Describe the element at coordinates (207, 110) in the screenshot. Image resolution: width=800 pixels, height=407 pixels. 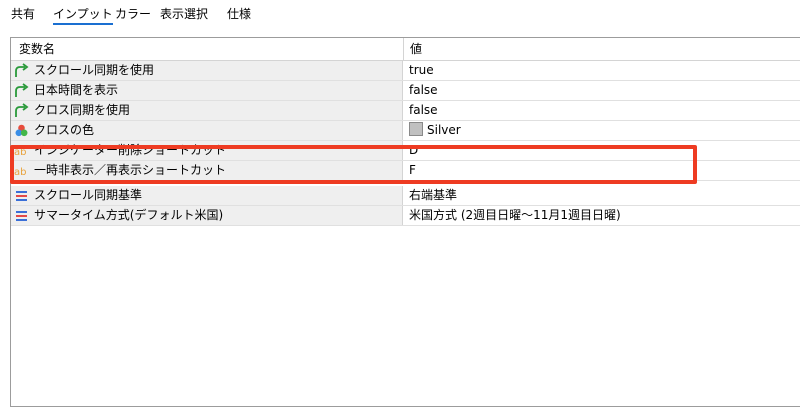
I see `row-name-cell: クロス同期を使用` at that location.